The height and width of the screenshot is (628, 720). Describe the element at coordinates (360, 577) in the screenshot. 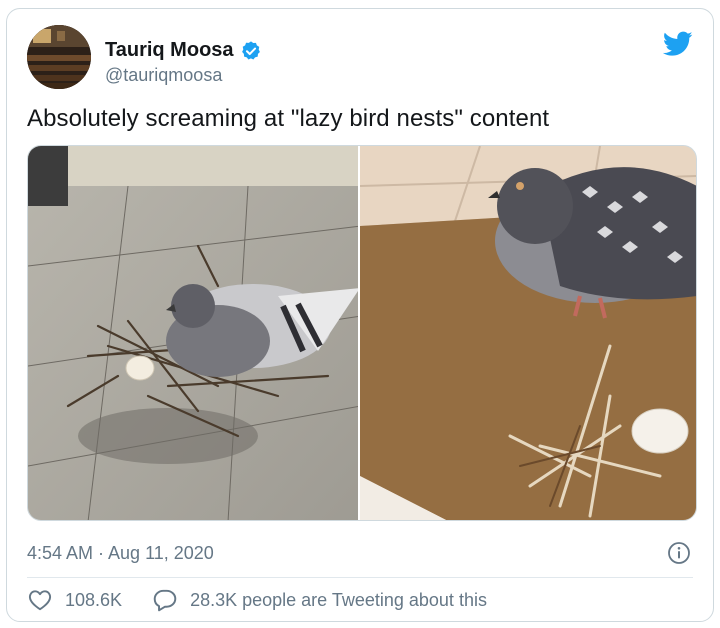

I see `divider` at that location.